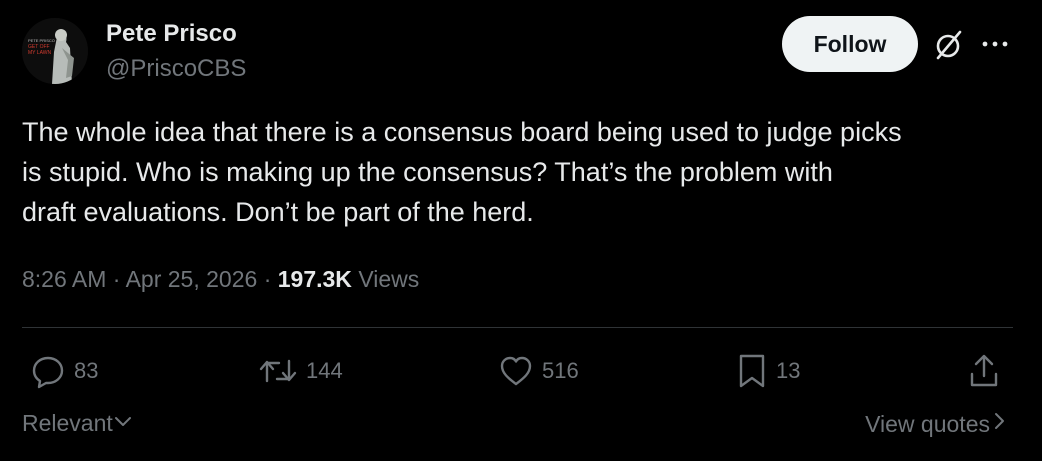 The image size is (1042, 461). What do you see at coordinates (41, 40) in the screenshot?
I see `avatar-caption-1: PETE PRISCO` at bounding box center [41, 40].